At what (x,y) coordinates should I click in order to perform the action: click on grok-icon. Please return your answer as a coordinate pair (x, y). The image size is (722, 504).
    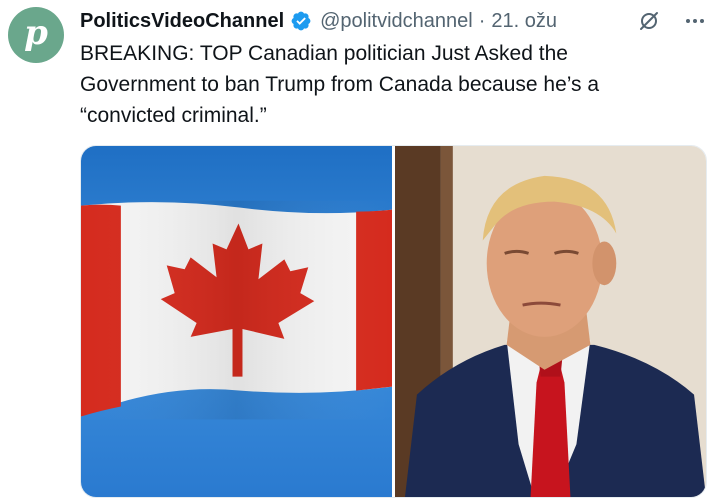
    Looking at the image, I should click on (649, 21).